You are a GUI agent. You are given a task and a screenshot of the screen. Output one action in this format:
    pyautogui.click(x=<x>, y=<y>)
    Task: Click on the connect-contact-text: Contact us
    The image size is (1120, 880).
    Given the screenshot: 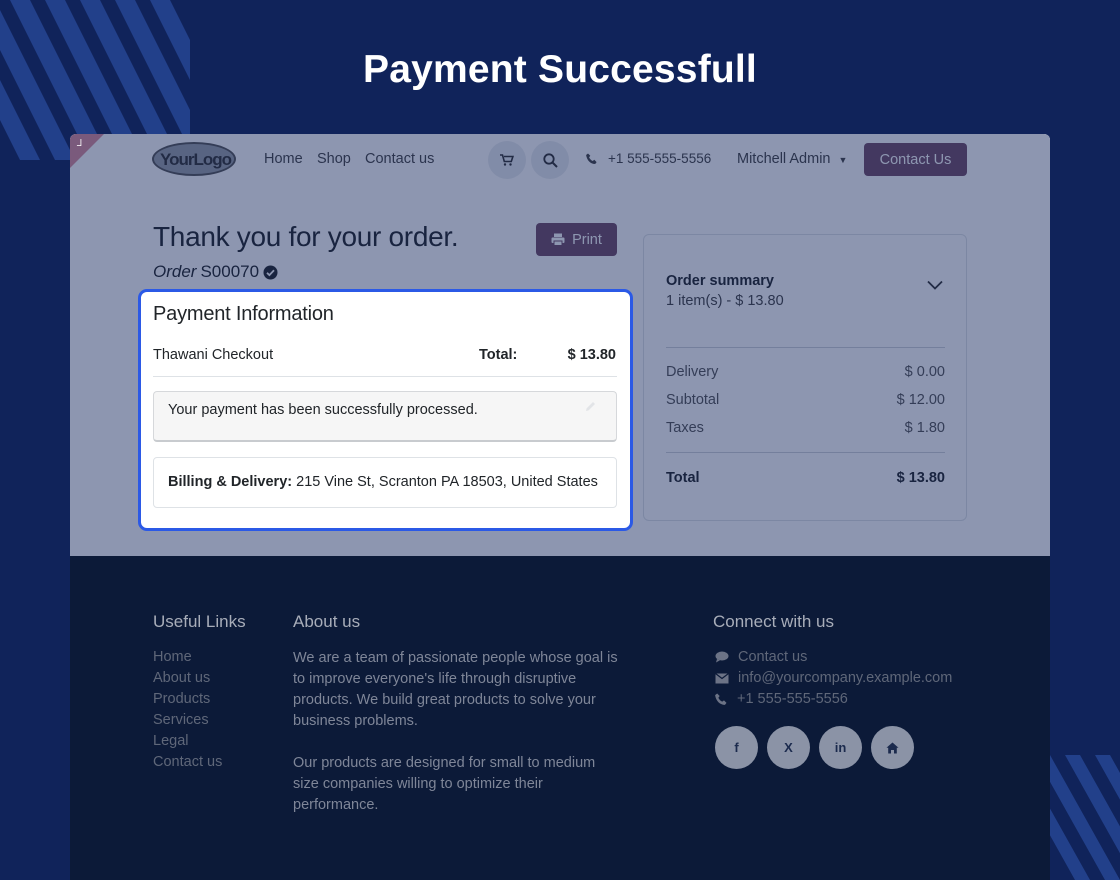 What is the action you would take?
    pyautogui.click(x=773, y=657)
    